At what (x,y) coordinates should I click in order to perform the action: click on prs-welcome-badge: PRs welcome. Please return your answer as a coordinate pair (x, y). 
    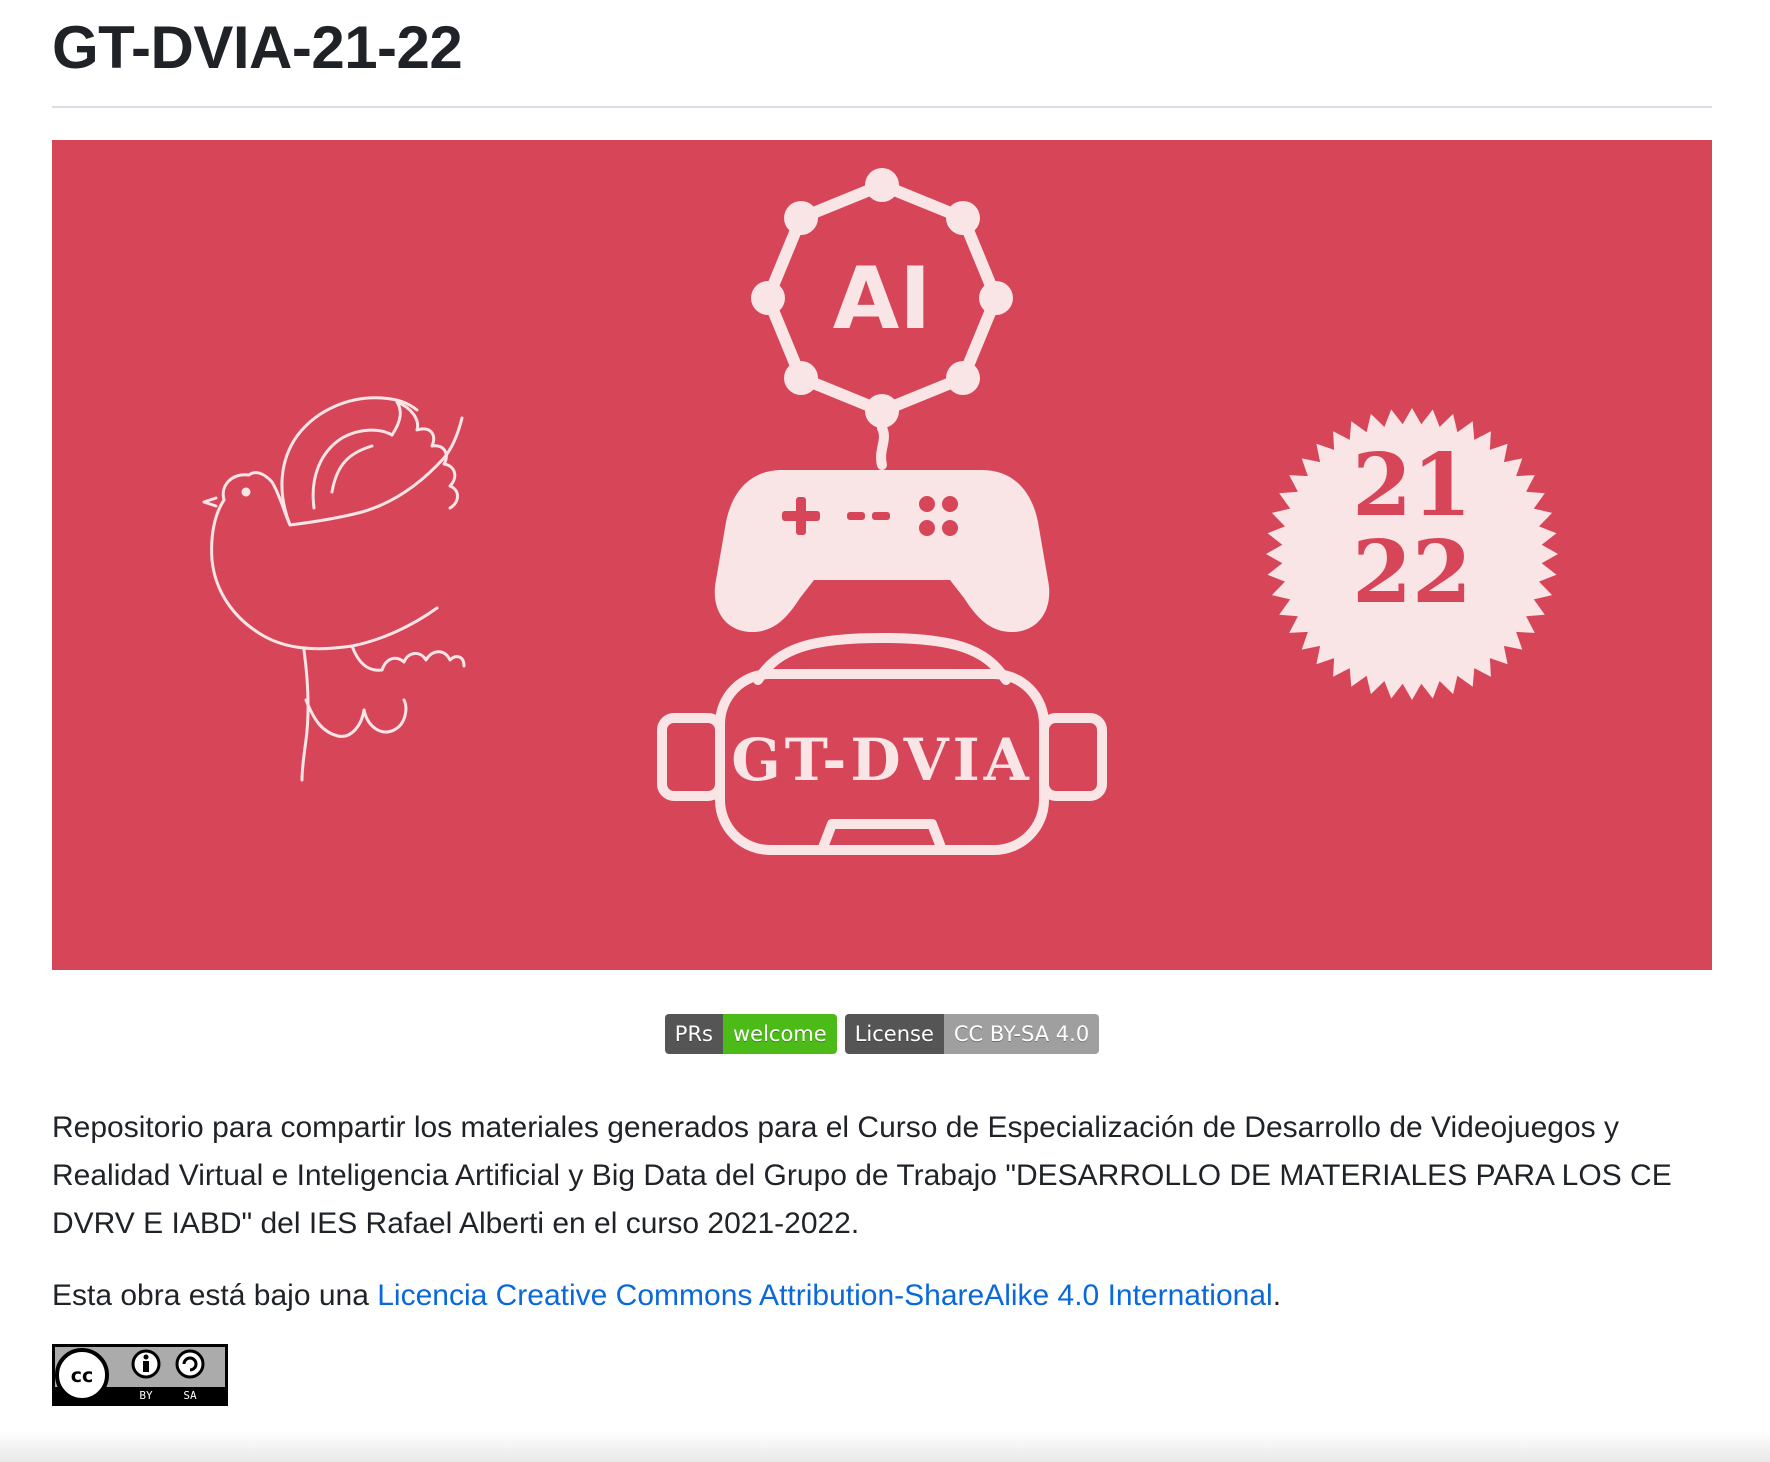
    Looking at the image, I should click on (750, 1034).